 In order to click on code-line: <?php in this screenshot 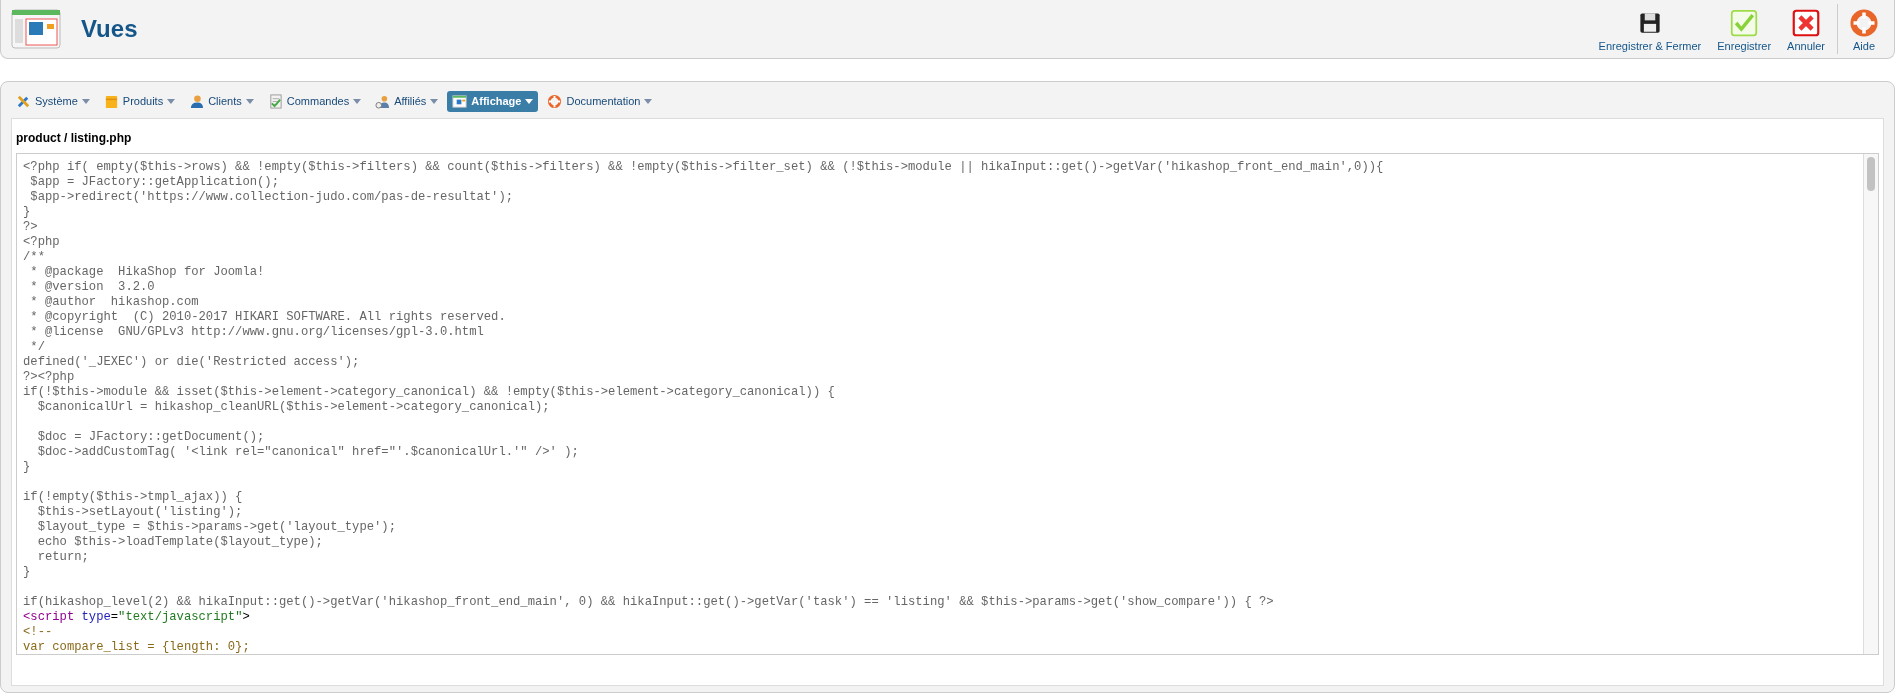, I will do `click(41, 242)`.